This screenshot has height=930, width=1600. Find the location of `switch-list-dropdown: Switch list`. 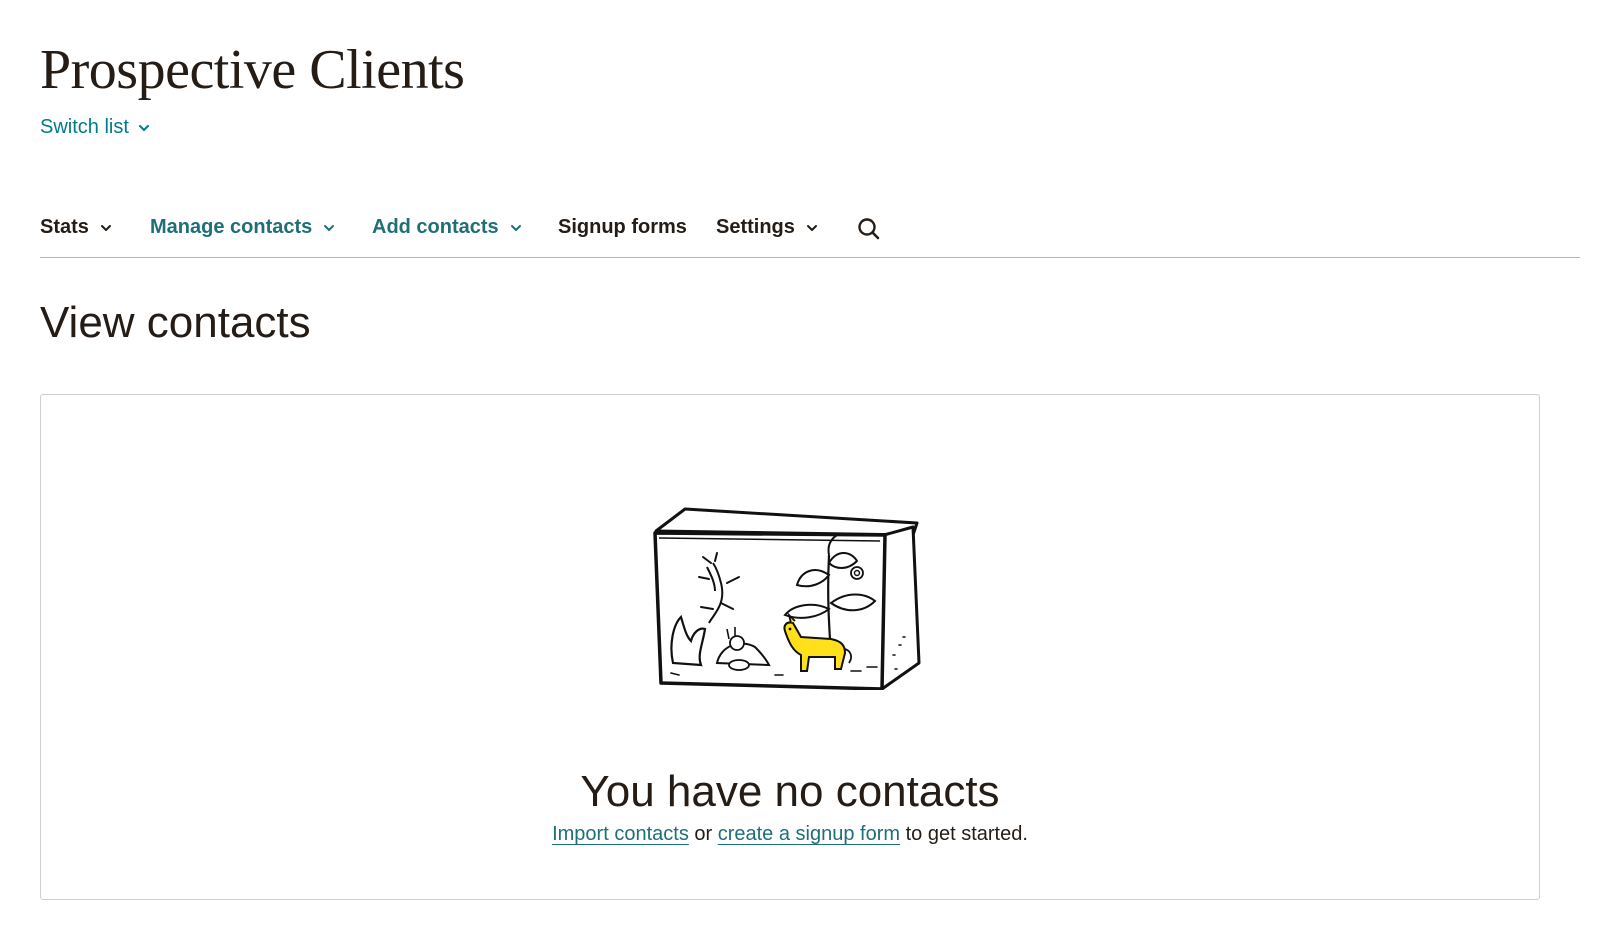

switch-list-dropdown: Switch list is located at coordinates (95, 127).